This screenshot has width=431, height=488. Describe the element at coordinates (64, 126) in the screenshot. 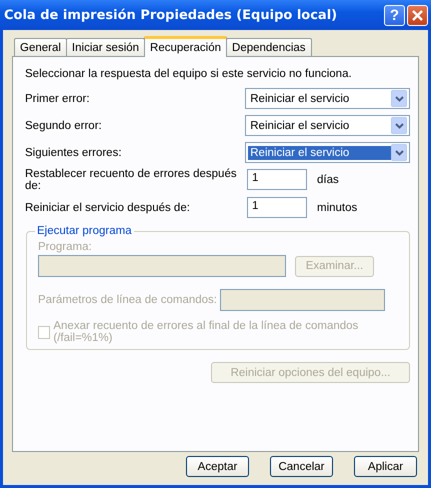

I see `field-label: Segundo error:` at that location.